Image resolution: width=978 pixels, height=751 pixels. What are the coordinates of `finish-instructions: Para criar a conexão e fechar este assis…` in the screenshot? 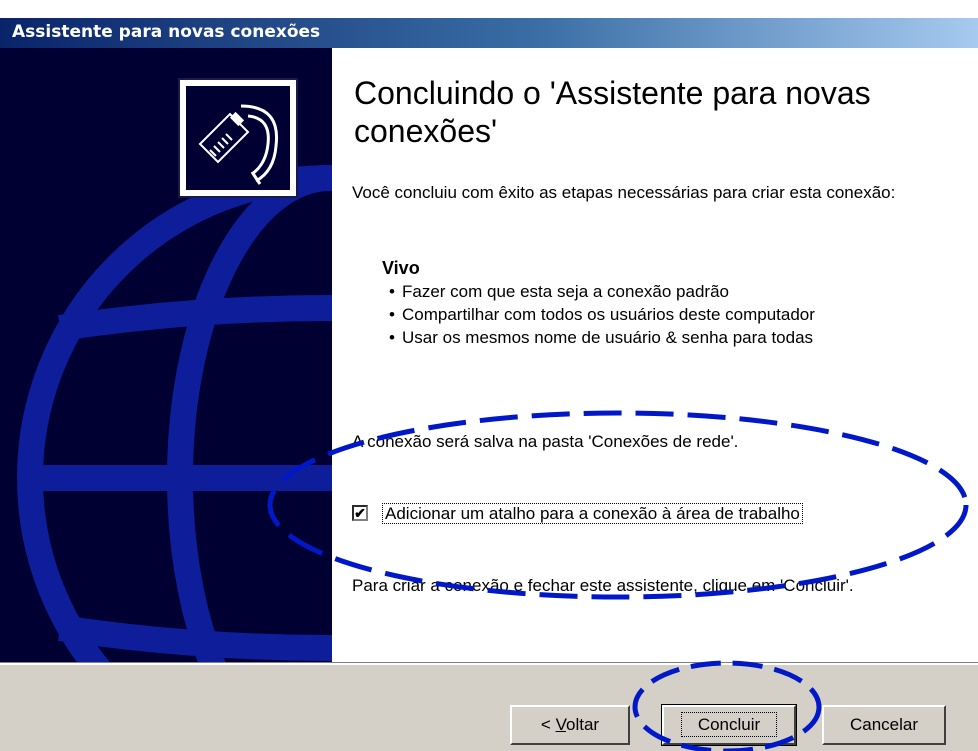 It's located at (603, 585).